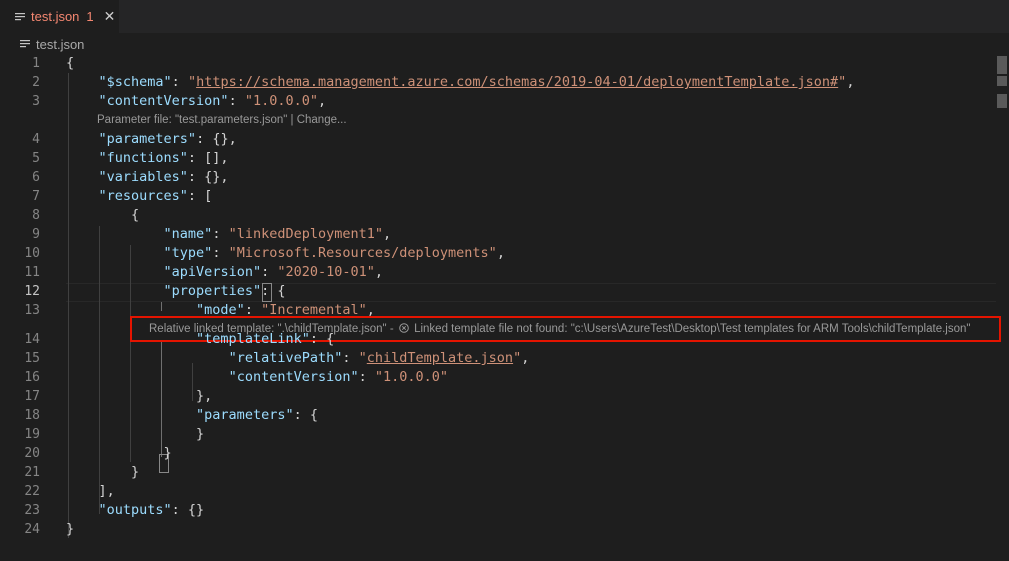  I want to click on line-number: 17, so click(32, 396).